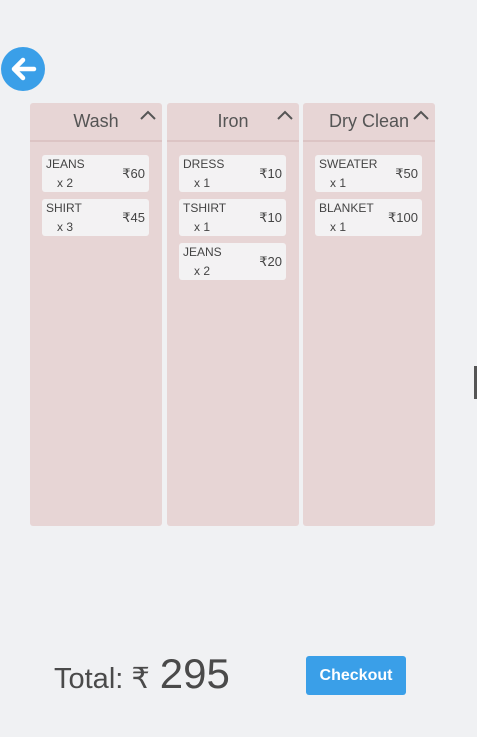  I want to click on list-item: JEANS x 2 ₹60, so click(95, 173).